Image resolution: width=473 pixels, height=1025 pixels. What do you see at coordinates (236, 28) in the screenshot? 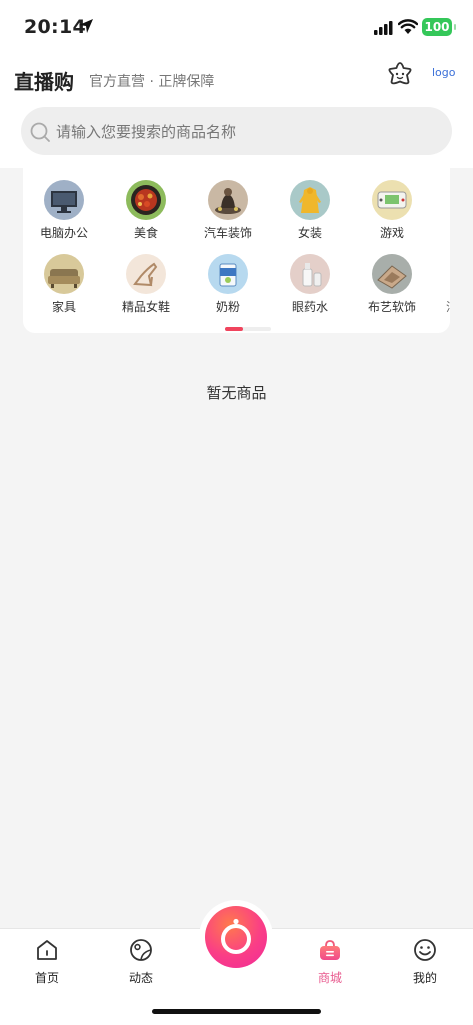
I see `status-bar: 20:14 100` at bounding box center [236, 28].